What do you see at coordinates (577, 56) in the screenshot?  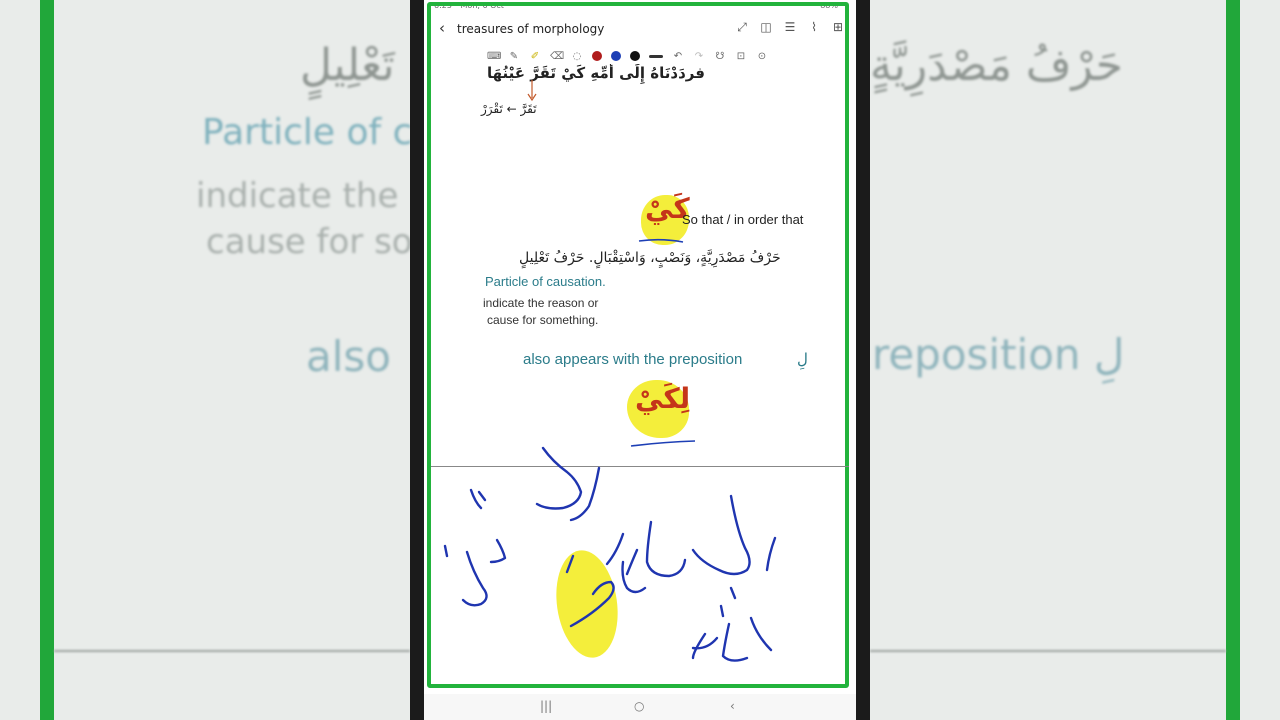 I see `lasso-icon: ◌` at bounding box center [577, 56].